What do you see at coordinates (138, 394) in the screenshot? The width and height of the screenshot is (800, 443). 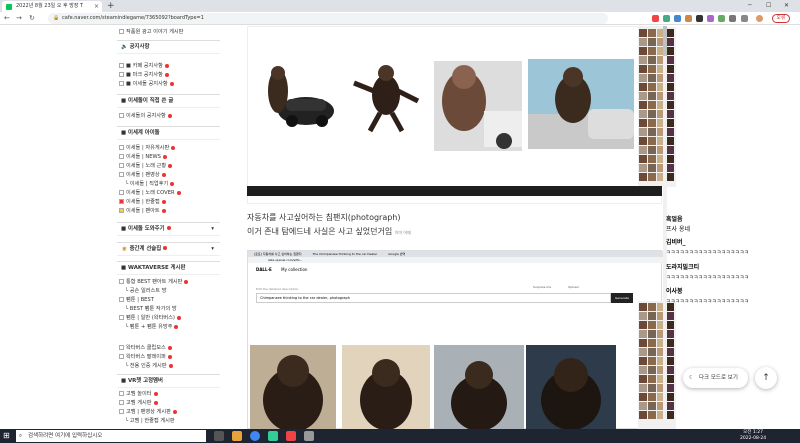 I see `sidebar-item: 고멤 놀이터` at bounding box center [138, 394].